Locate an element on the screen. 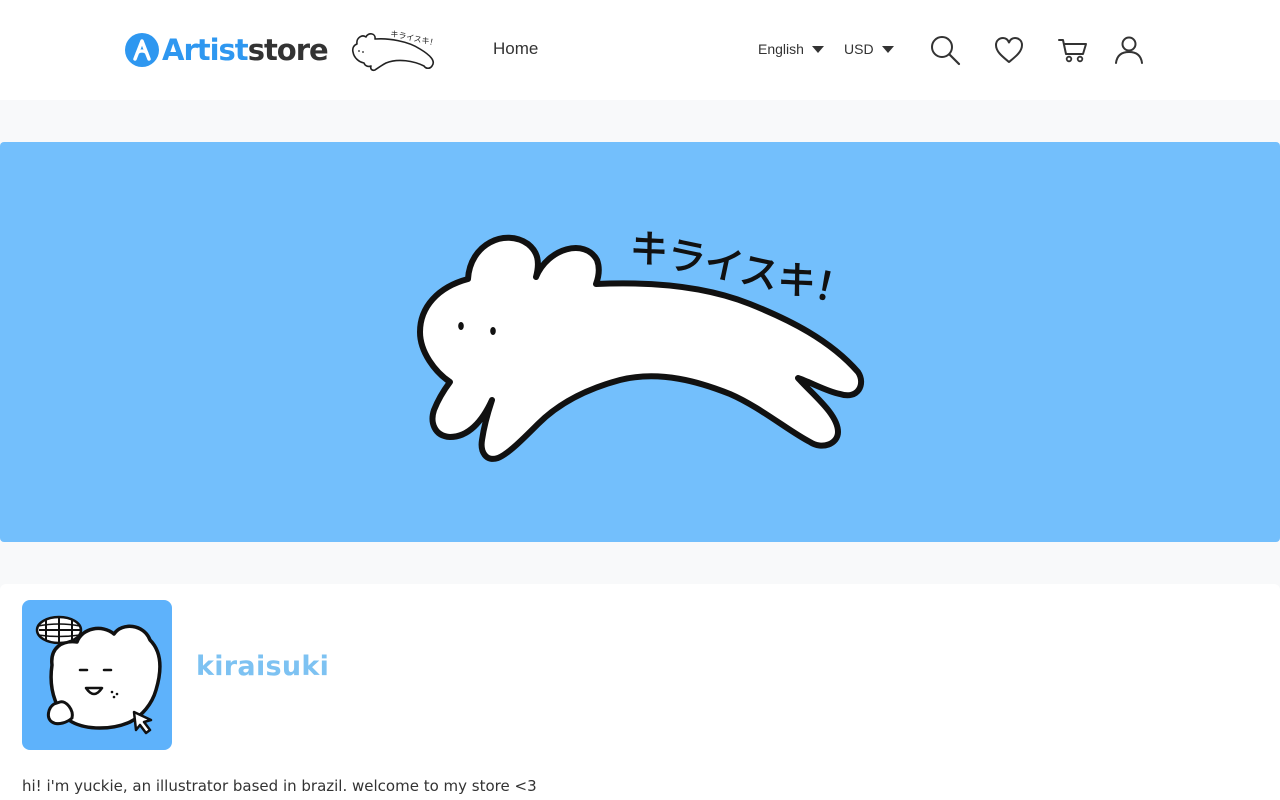 The height and width of the screenshot is (800, 1280). logo-wordmark-store: store is located at coordinates (288, 50).